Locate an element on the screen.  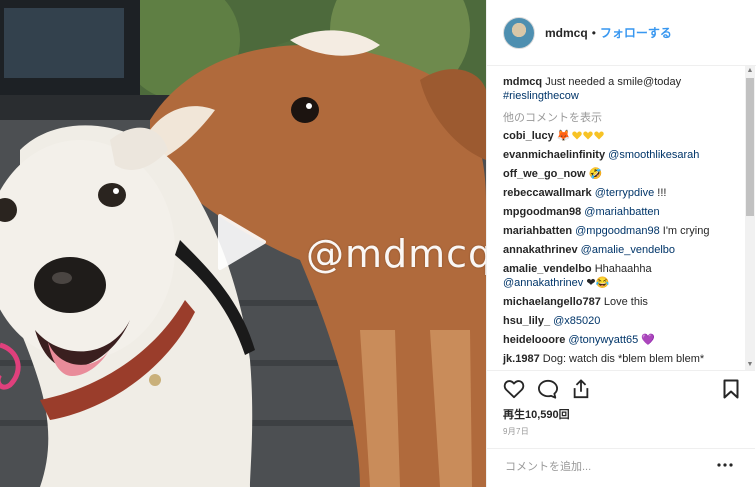
comment-text: ❤😂 is located at coordinates (596, 283).